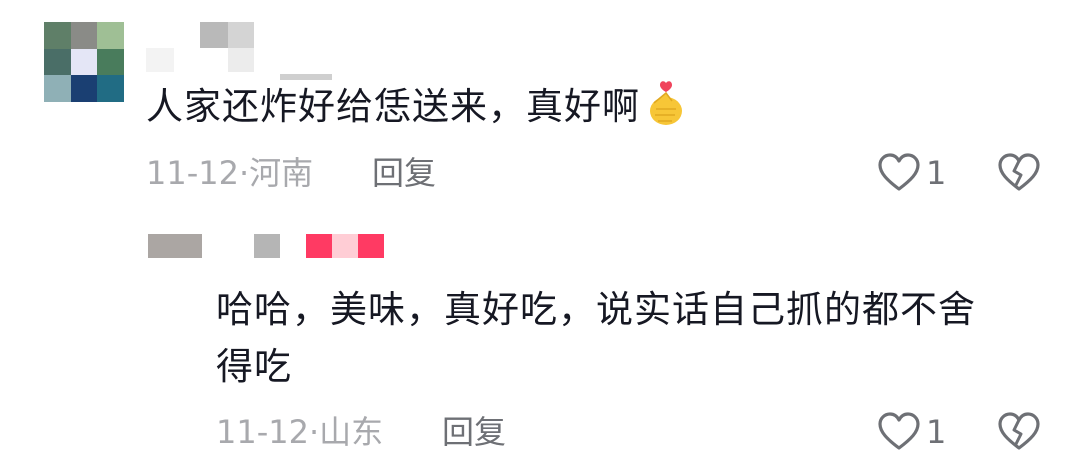 This screenshot has height=459, width=1080. I want to click on comment-text: 人家还炸好给恁送来，真好啊, so click(416, 106).